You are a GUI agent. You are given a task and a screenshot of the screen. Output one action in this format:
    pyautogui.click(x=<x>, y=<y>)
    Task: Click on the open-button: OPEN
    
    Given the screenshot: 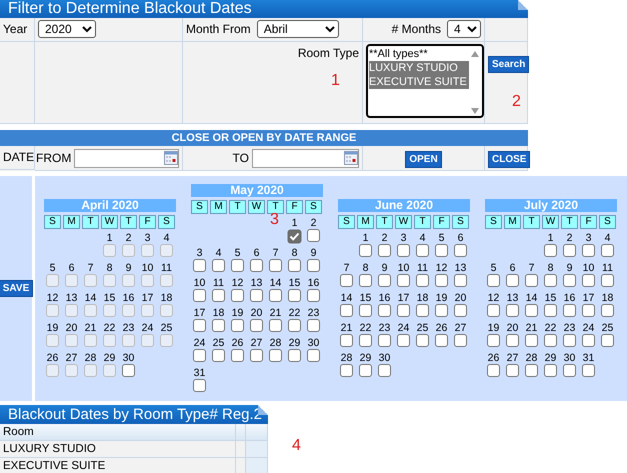 What is the action you would take?
    pyautogui.click(x=423, y=159)
    